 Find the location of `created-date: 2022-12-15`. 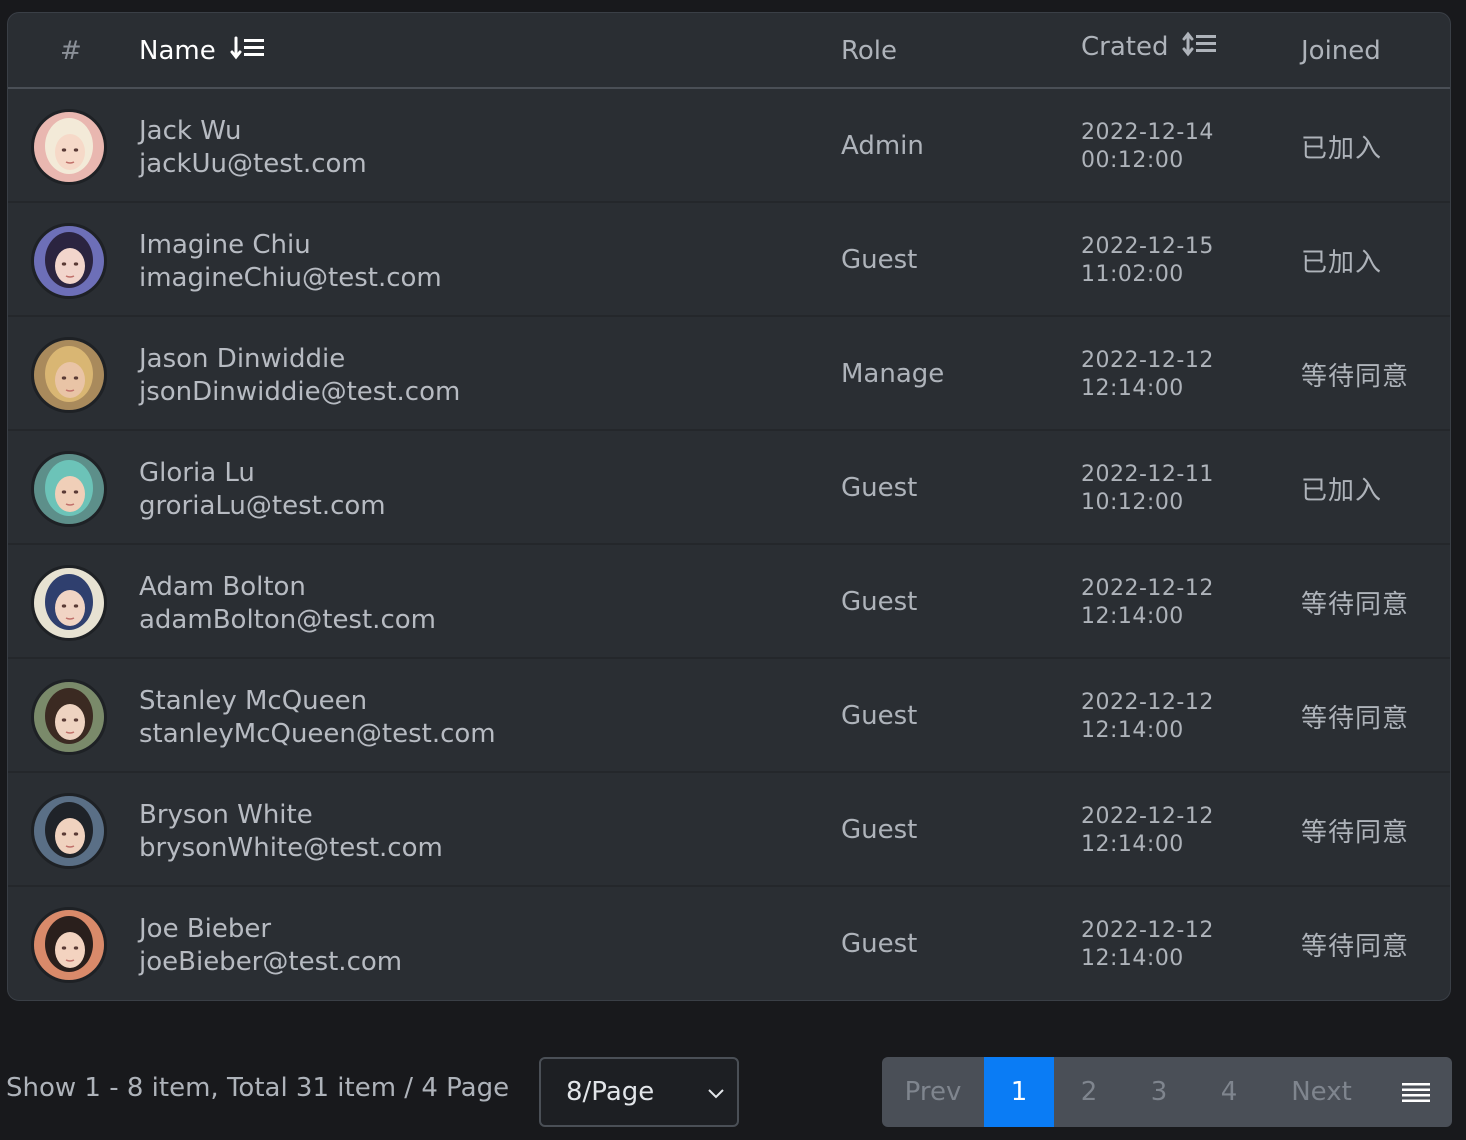

created-date: 2022-12-15 is located at coordinates (1147, 246).